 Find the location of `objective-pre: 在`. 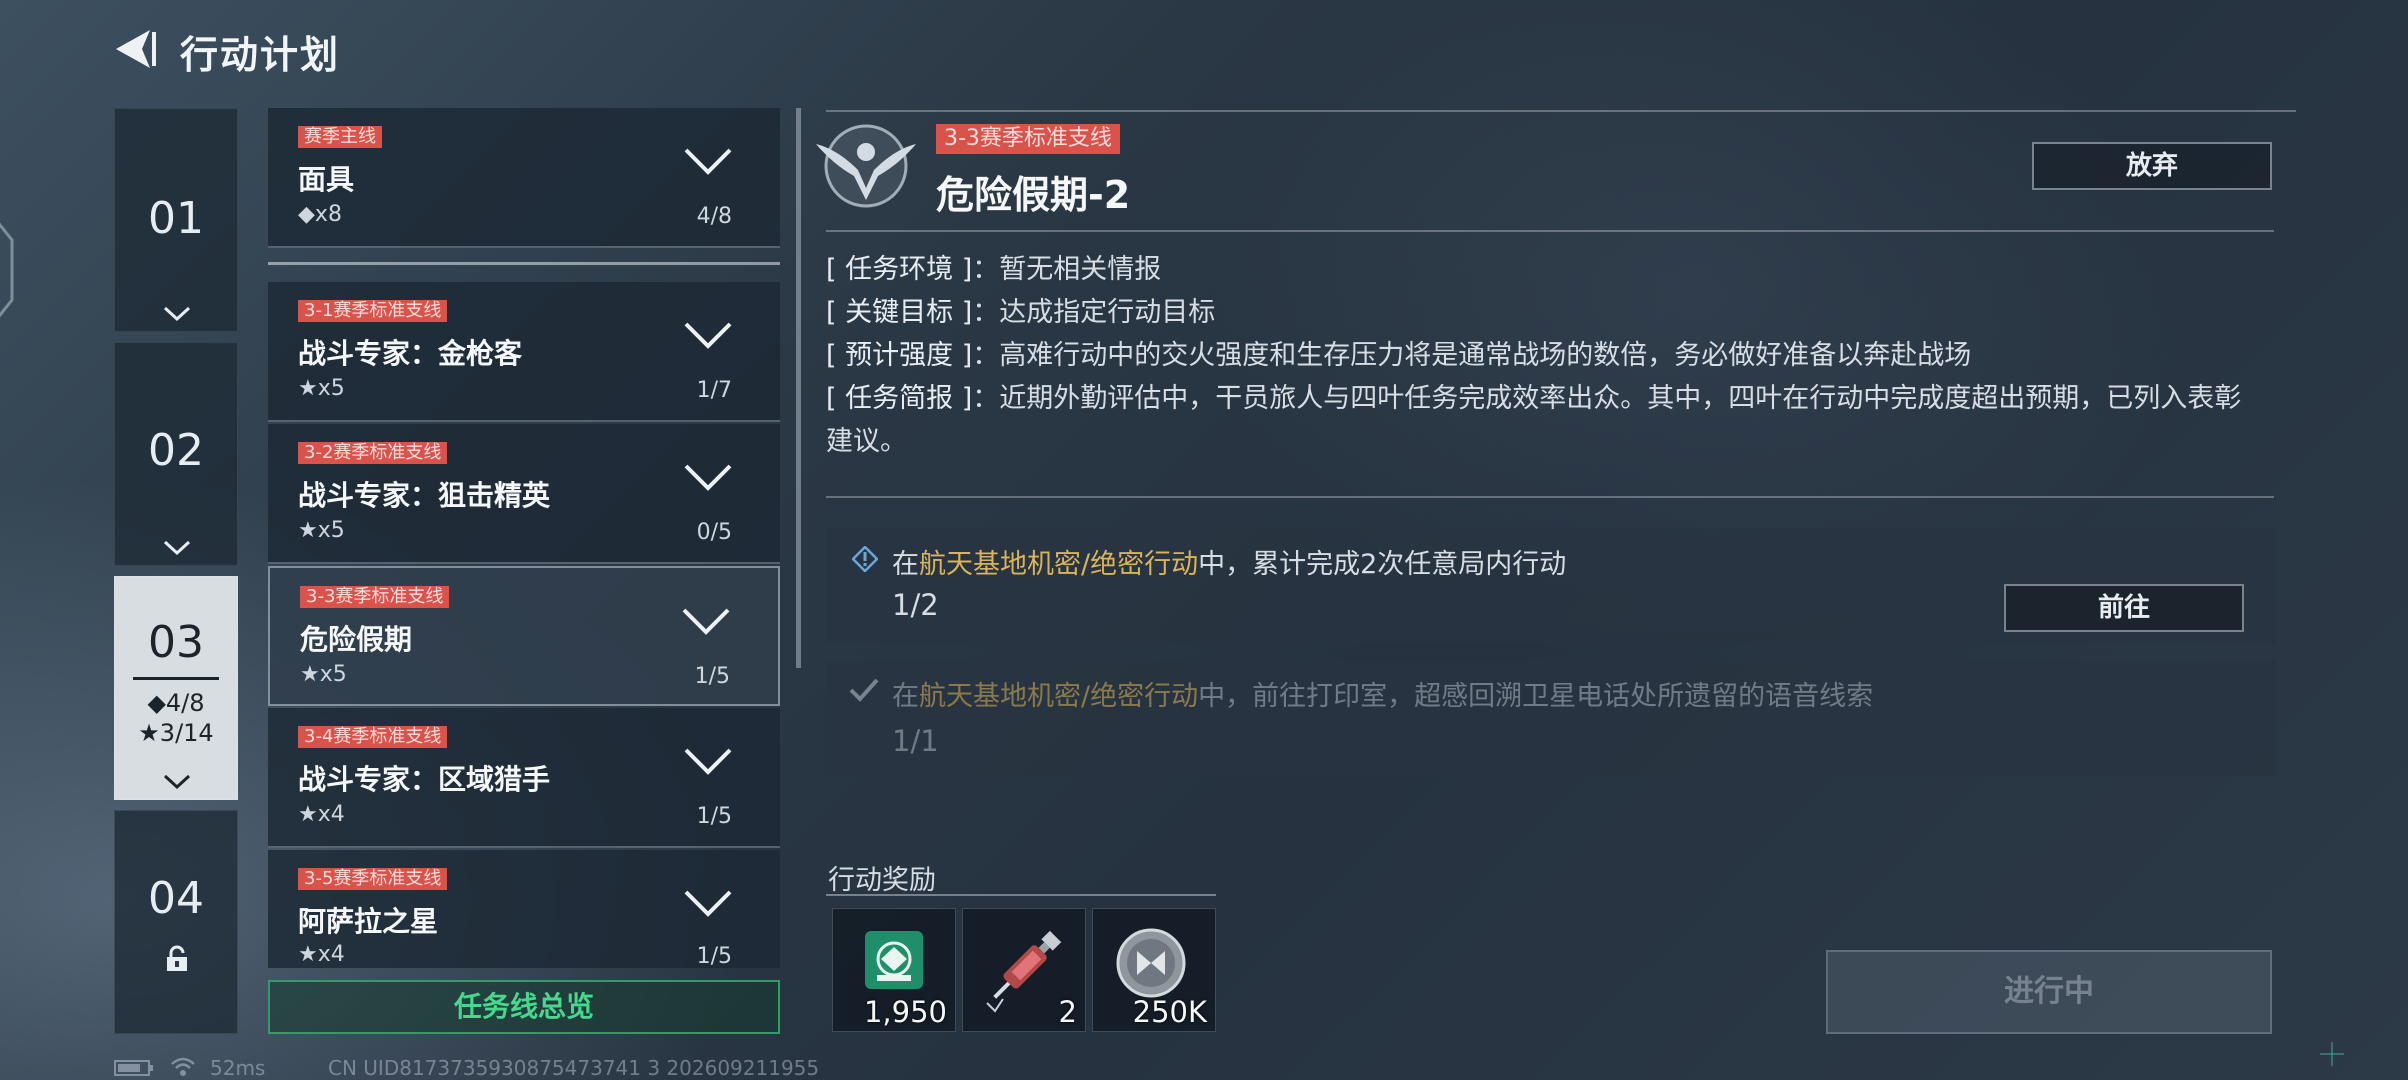

objective-pre: 在 is located at coordinates (905, 564).